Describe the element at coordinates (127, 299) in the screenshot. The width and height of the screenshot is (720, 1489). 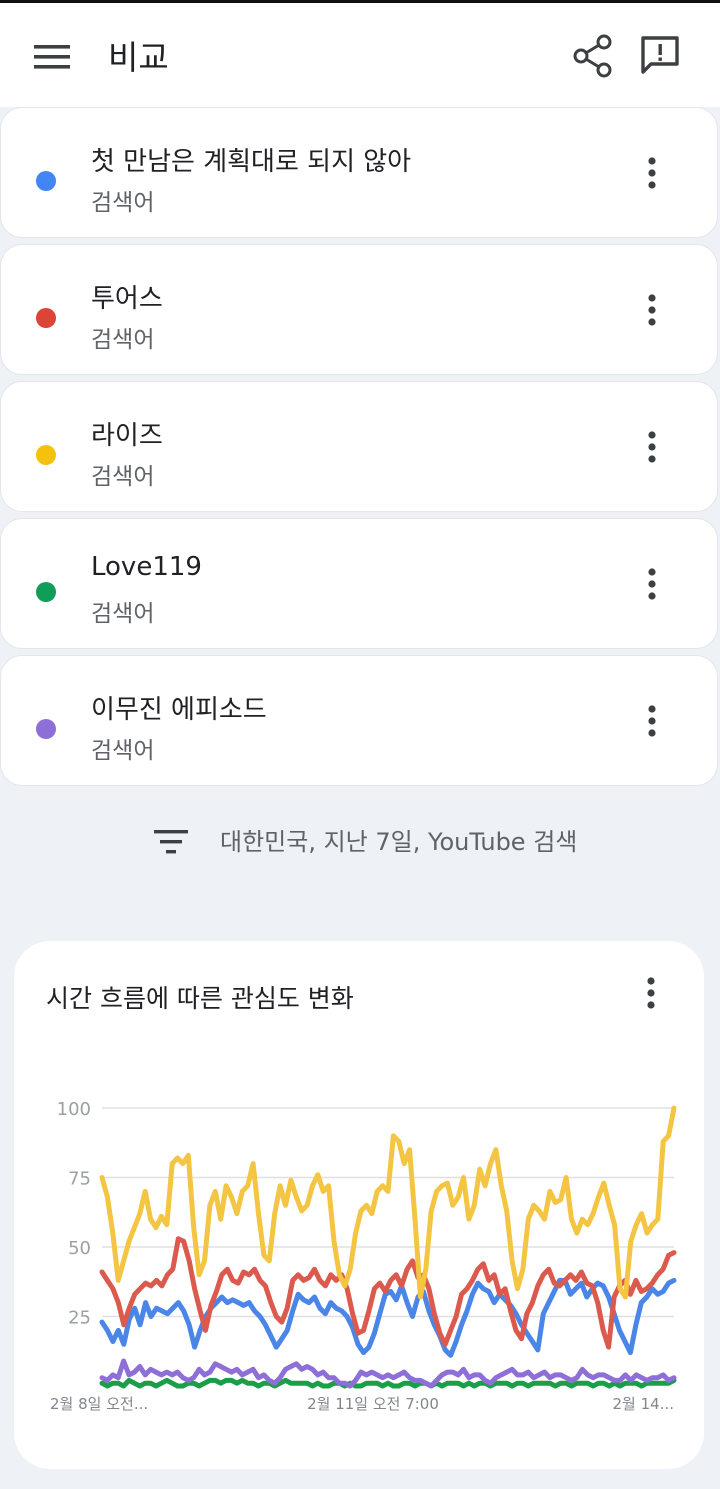
I see `term-name: 투어스` at that location.